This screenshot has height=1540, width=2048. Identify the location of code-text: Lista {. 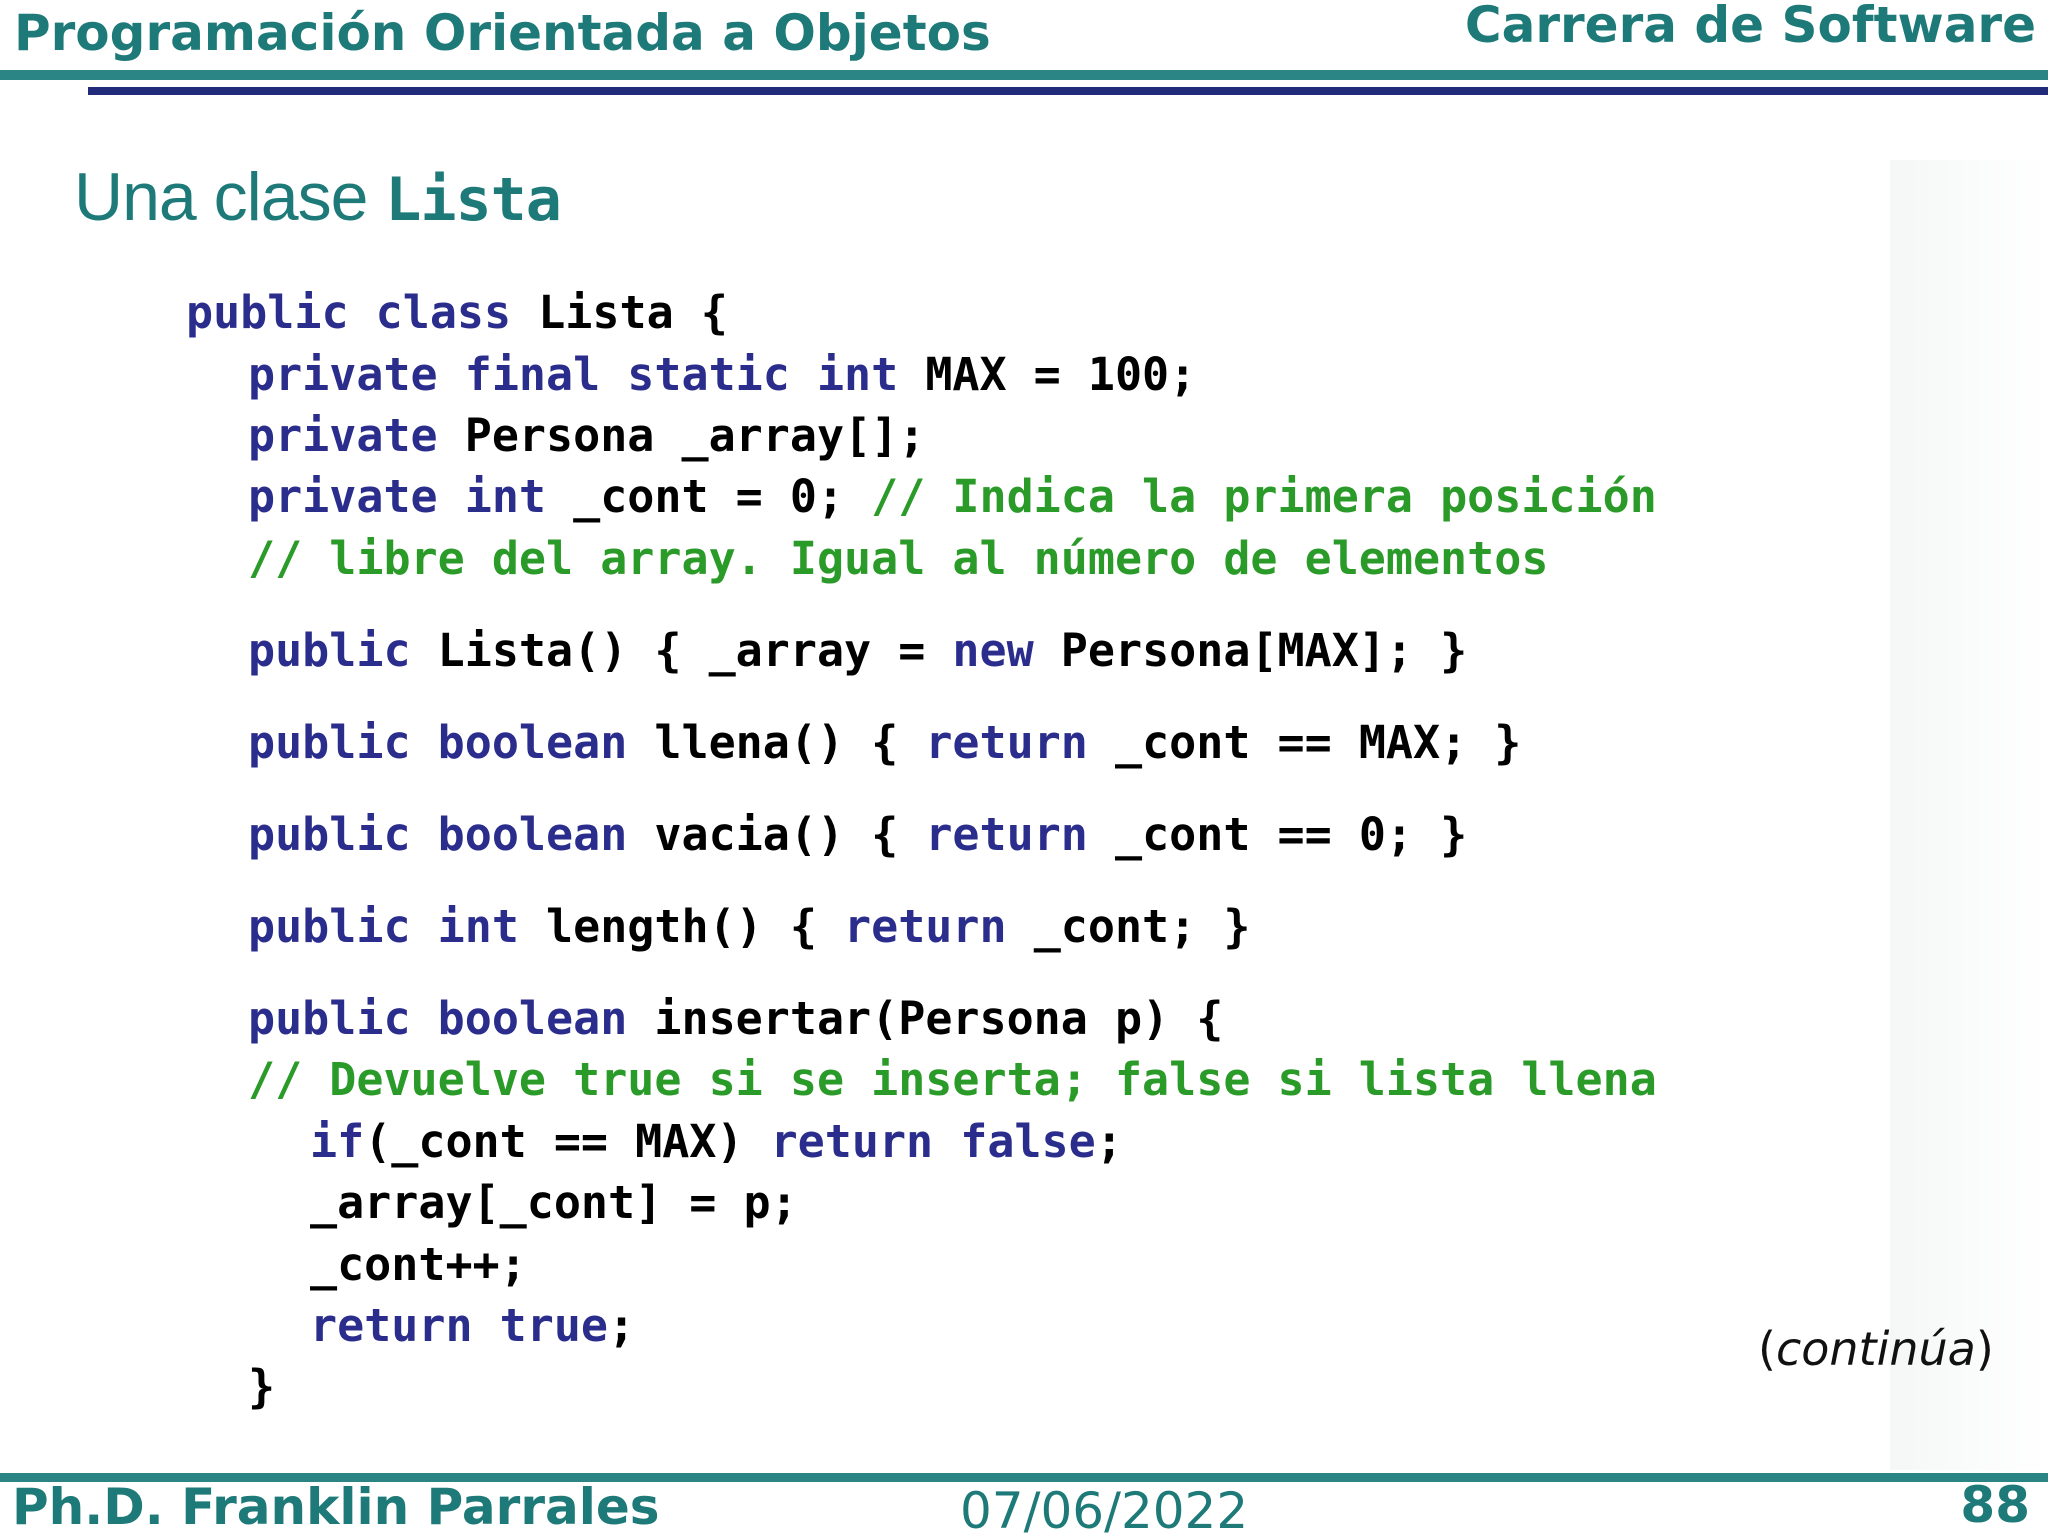
(633, 312).